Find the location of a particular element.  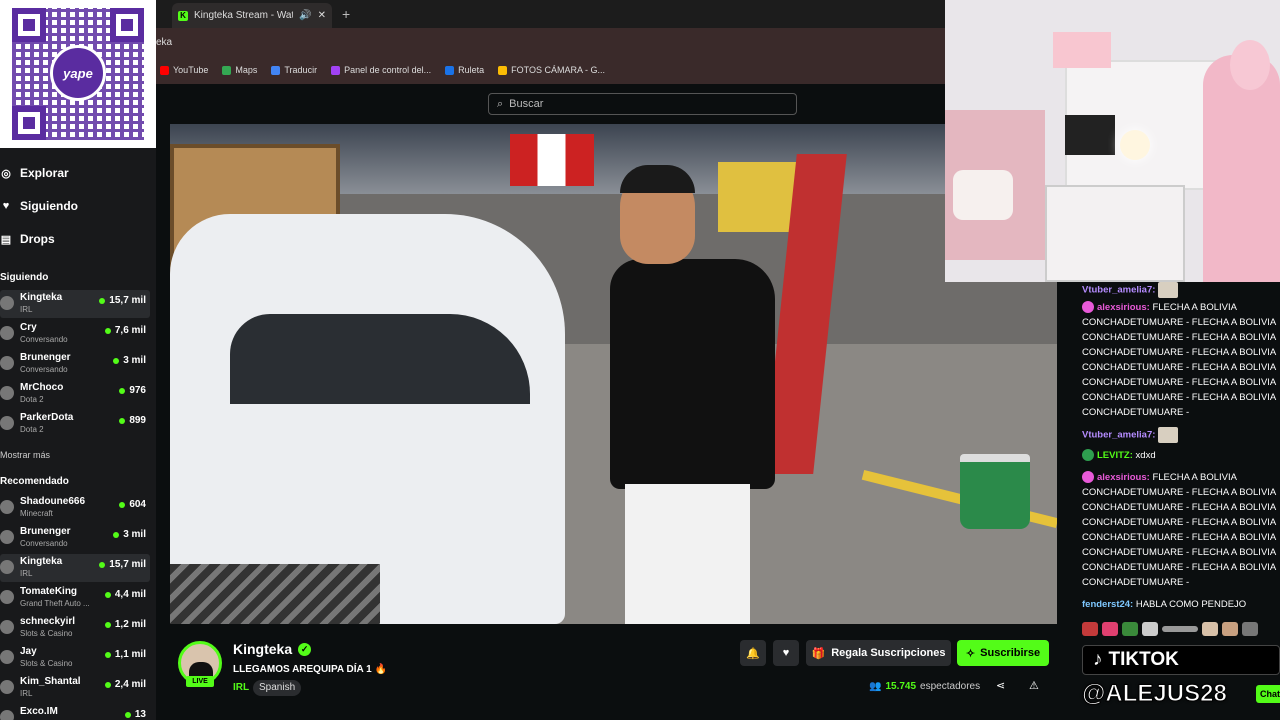

gift-label: Regala Suscripciones is located at coordinates (888, 653).